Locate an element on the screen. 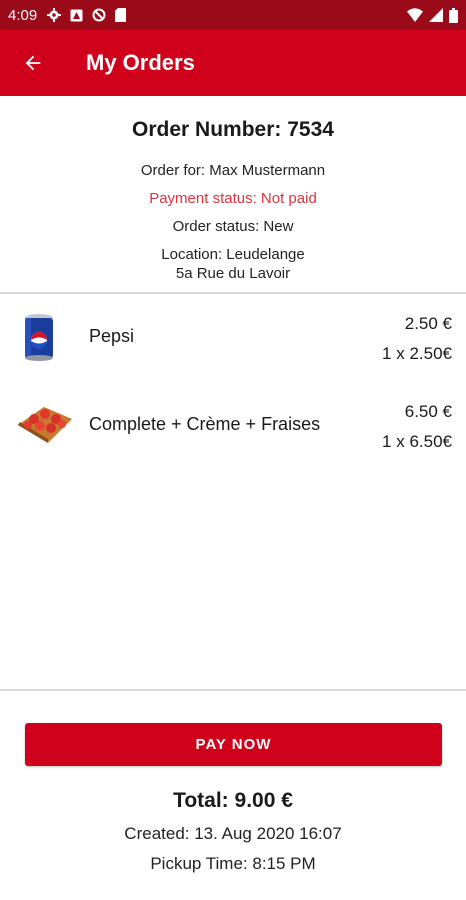 Image resolution: width=466 pixels, height=900 pixels. pay-now-button: PAY NOW is located at coordinates (233, 744).